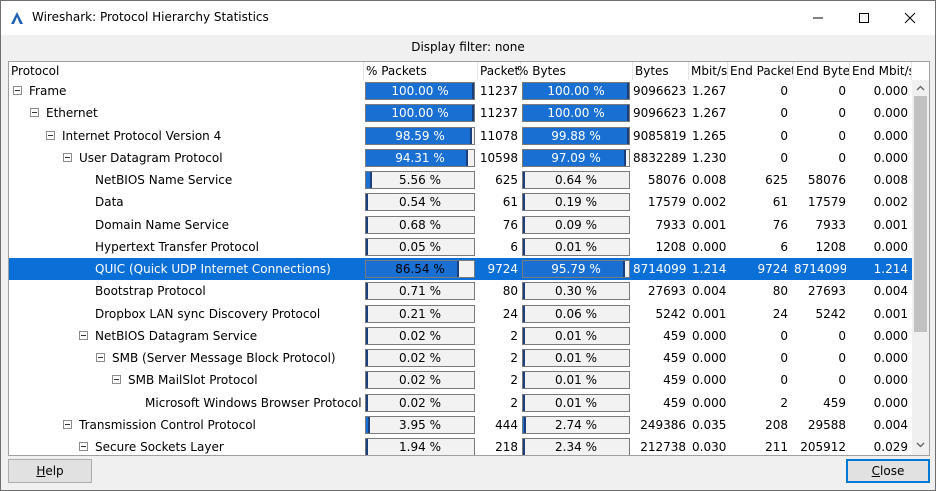 The image size is (936, 491). Describe the element at coordinates (574, 71) in the screenshot. I see `header-pct-bytes: % Bytes` at that location.